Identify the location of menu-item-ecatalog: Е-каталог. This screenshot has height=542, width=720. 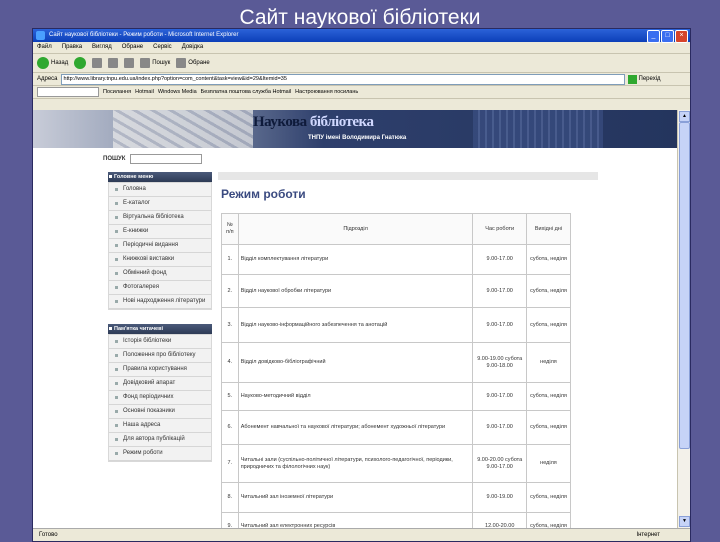
(160, 204).